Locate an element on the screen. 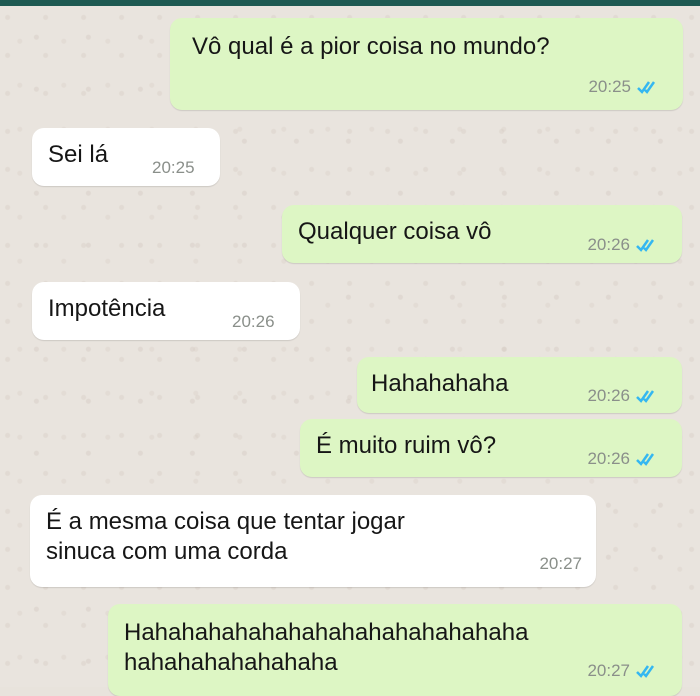 The image size is (700, 696). message-bubble-outgoing: Hahahahaha 20:26 is located at coordinates (519, 385).